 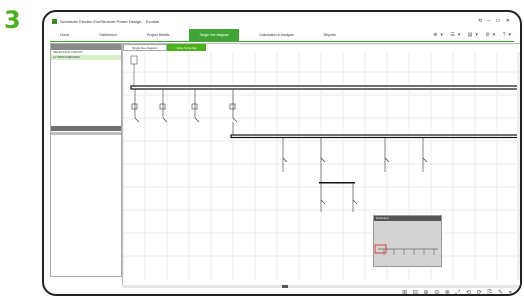 I want to click on menu-item-distribution: Distribution, so click(x=108, y=35).